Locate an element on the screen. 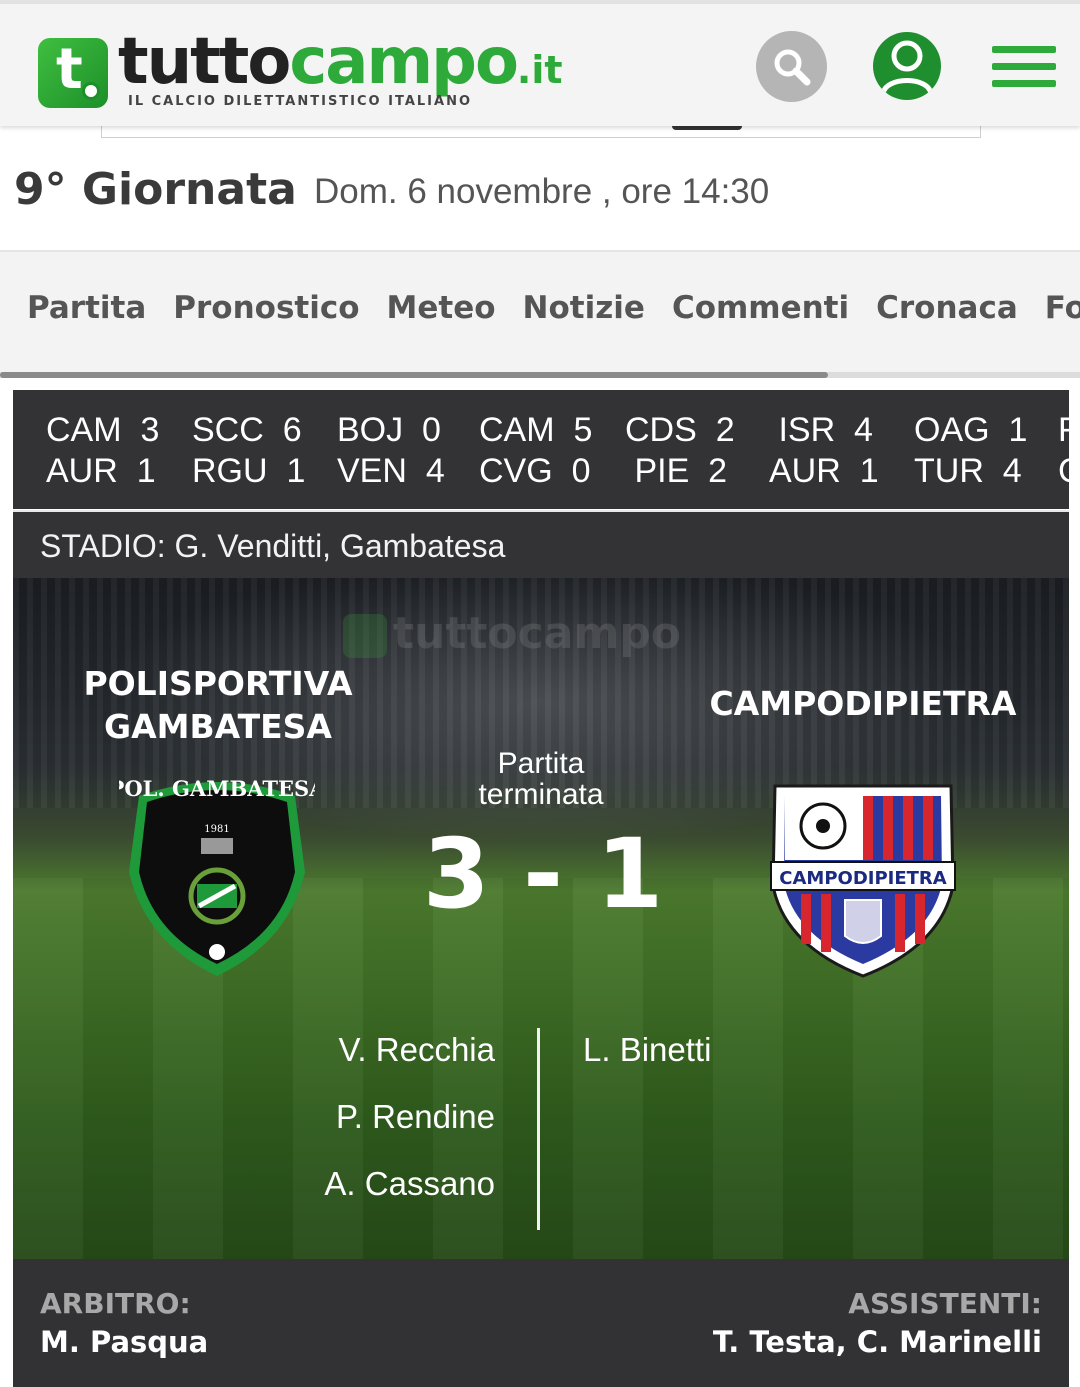 Image resolution: width=1080 pixels, height=1387 pixels. tab-partita: Partita is located at coordinates (86, 308).